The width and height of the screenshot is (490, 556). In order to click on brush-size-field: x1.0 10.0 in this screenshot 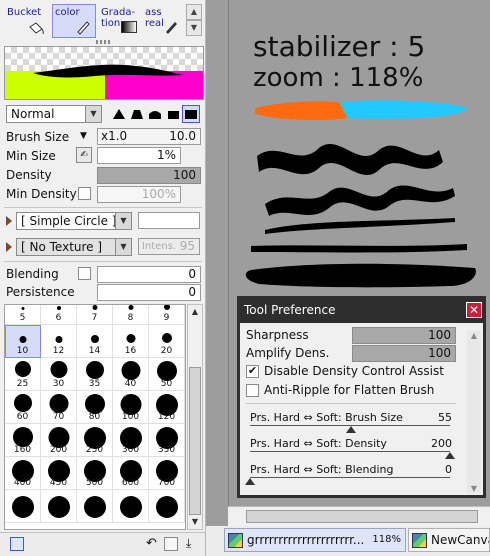, I will do `click(149, 136)`.